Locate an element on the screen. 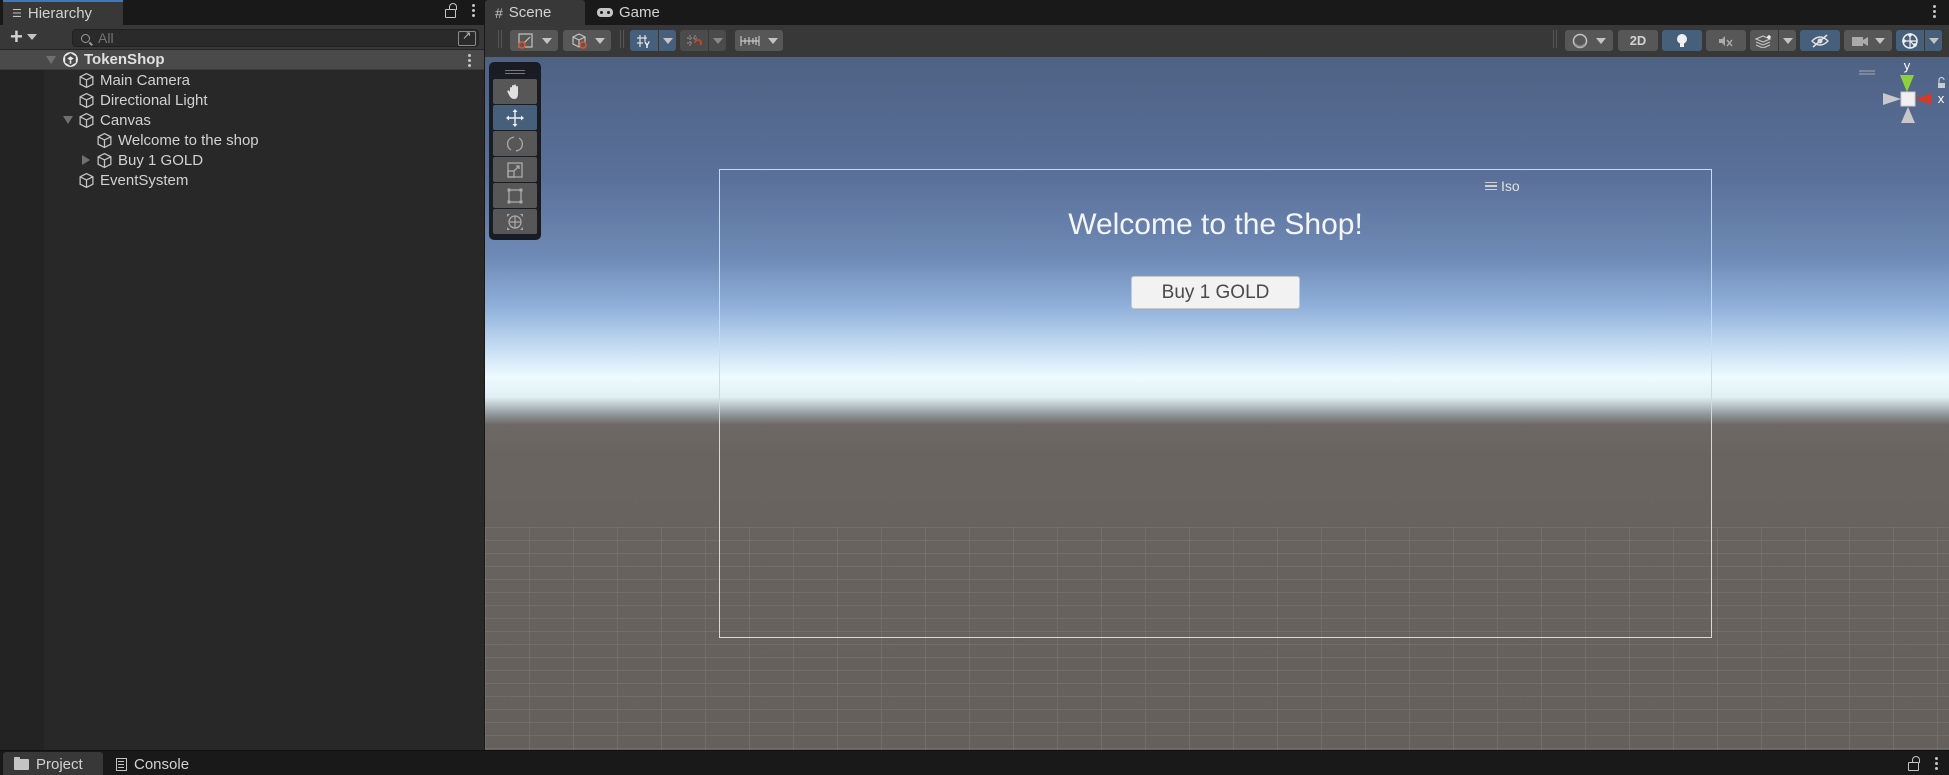  camera-icon is located at coordinates (1860, 41).